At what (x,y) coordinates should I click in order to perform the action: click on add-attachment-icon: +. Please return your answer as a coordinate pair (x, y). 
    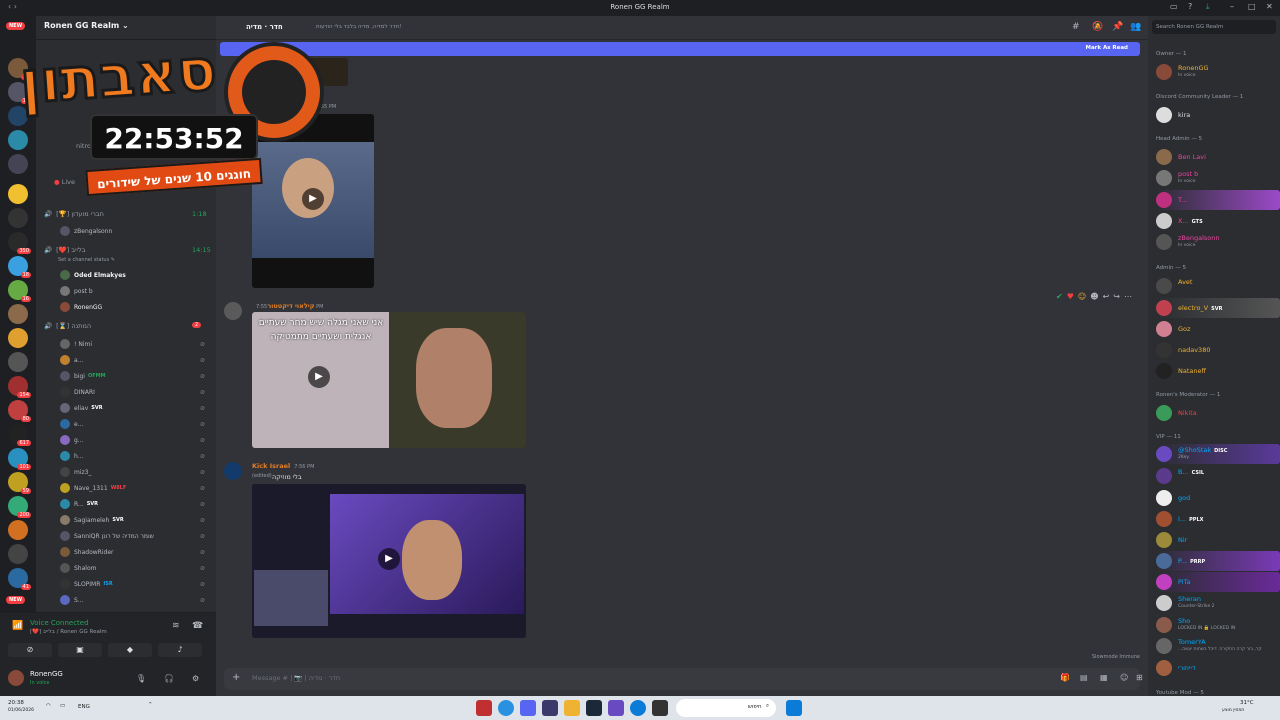
    Looking at the image, I should click on (236, 677).